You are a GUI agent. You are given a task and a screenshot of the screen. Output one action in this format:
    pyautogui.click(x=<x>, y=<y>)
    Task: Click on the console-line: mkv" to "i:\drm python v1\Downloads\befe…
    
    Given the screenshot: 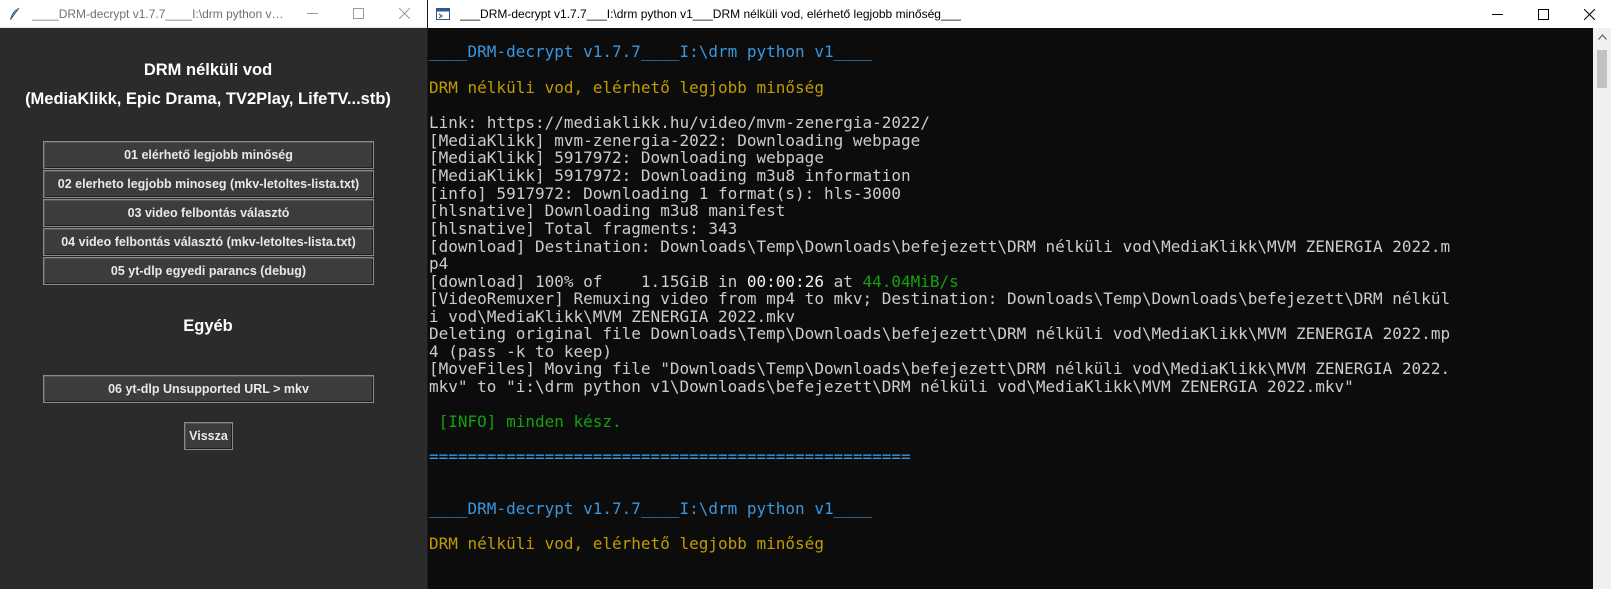 What is the action you would take?
    pyautogui.click(x=891, y=386)
    